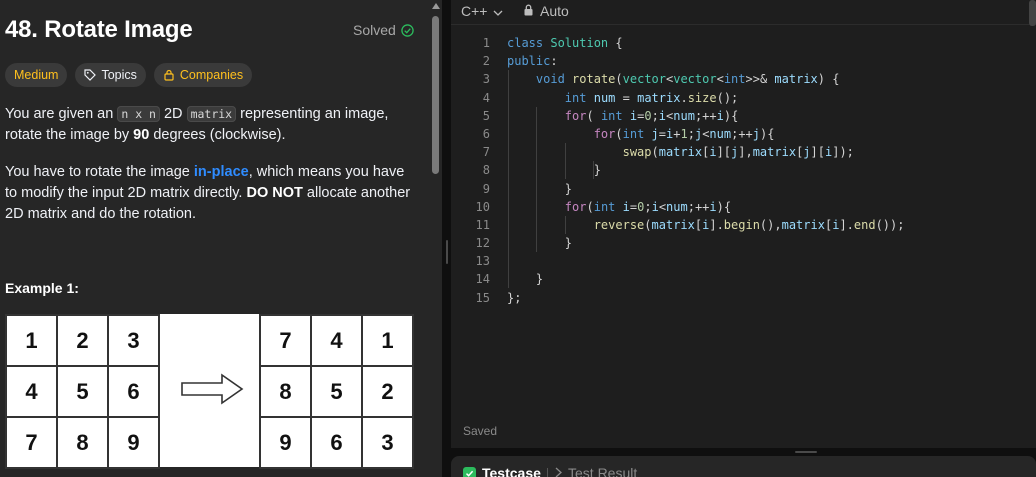 The height and width of the screenshot is (477, 1036). I want to click on solved-status: Solved, so click(383, 30).